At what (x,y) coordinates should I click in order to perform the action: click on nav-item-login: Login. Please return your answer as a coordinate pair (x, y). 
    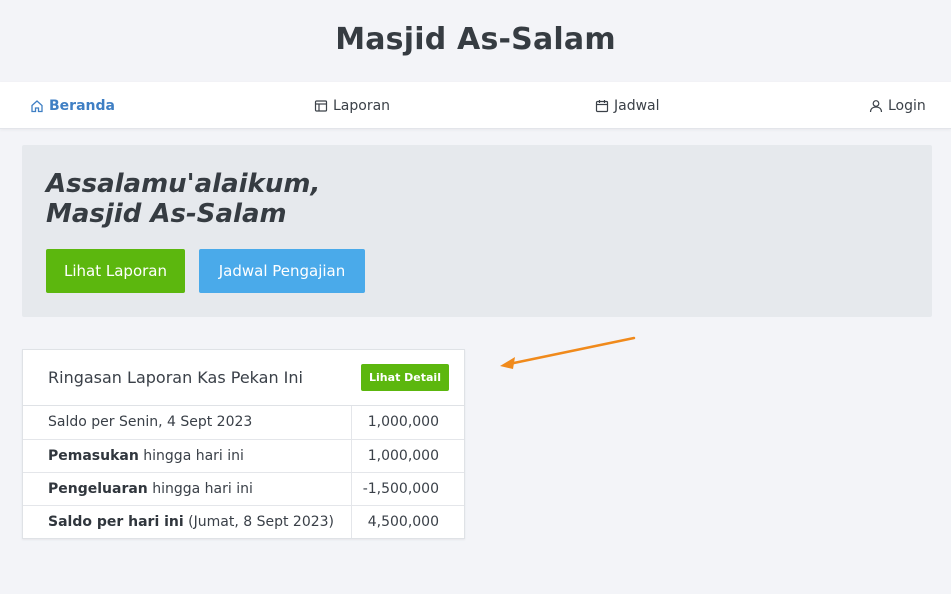
    Looking at the image, I should click on (897, 106).